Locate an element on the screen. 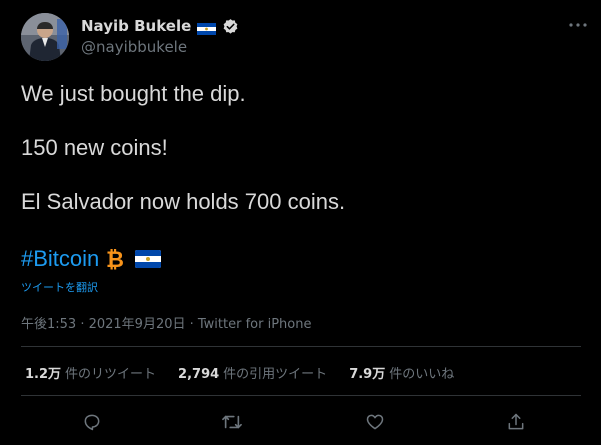 This screenshot has width=601, height=445. reply-icon is located at coordinates (92, 424).